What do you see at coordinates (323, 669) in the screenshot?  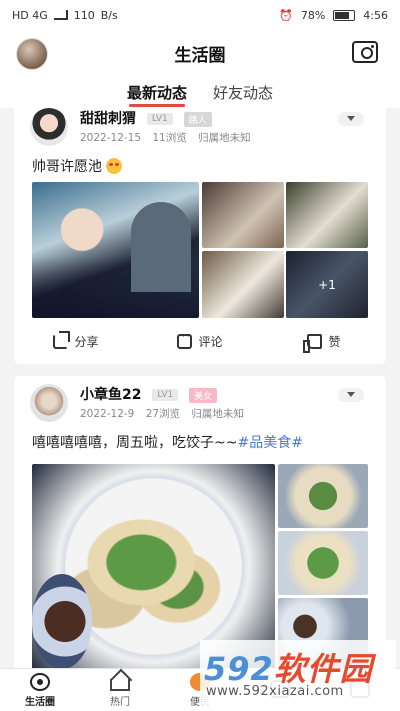 I see `watermark-brand: 软件园` at bounding box center [323, 669].